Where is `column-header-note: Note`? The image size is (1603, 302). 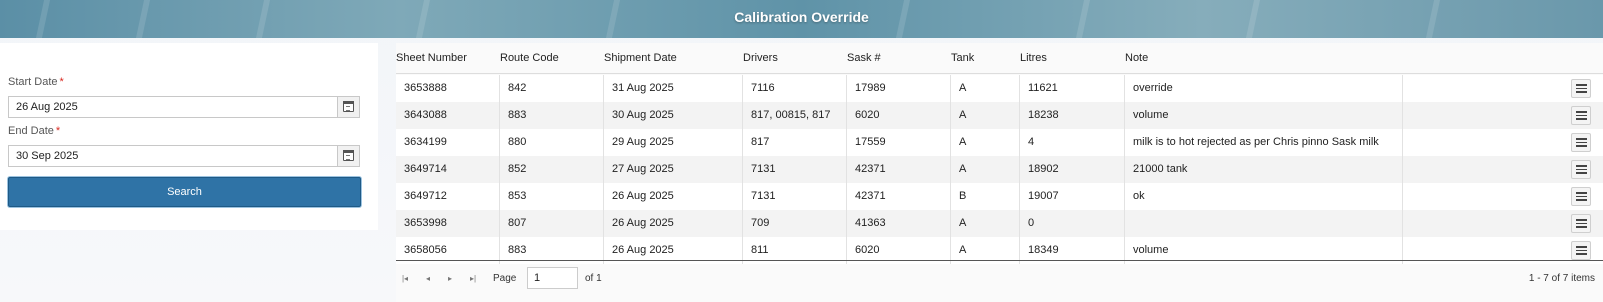
column-header-note: Note is located at coordinates (1136, 58).